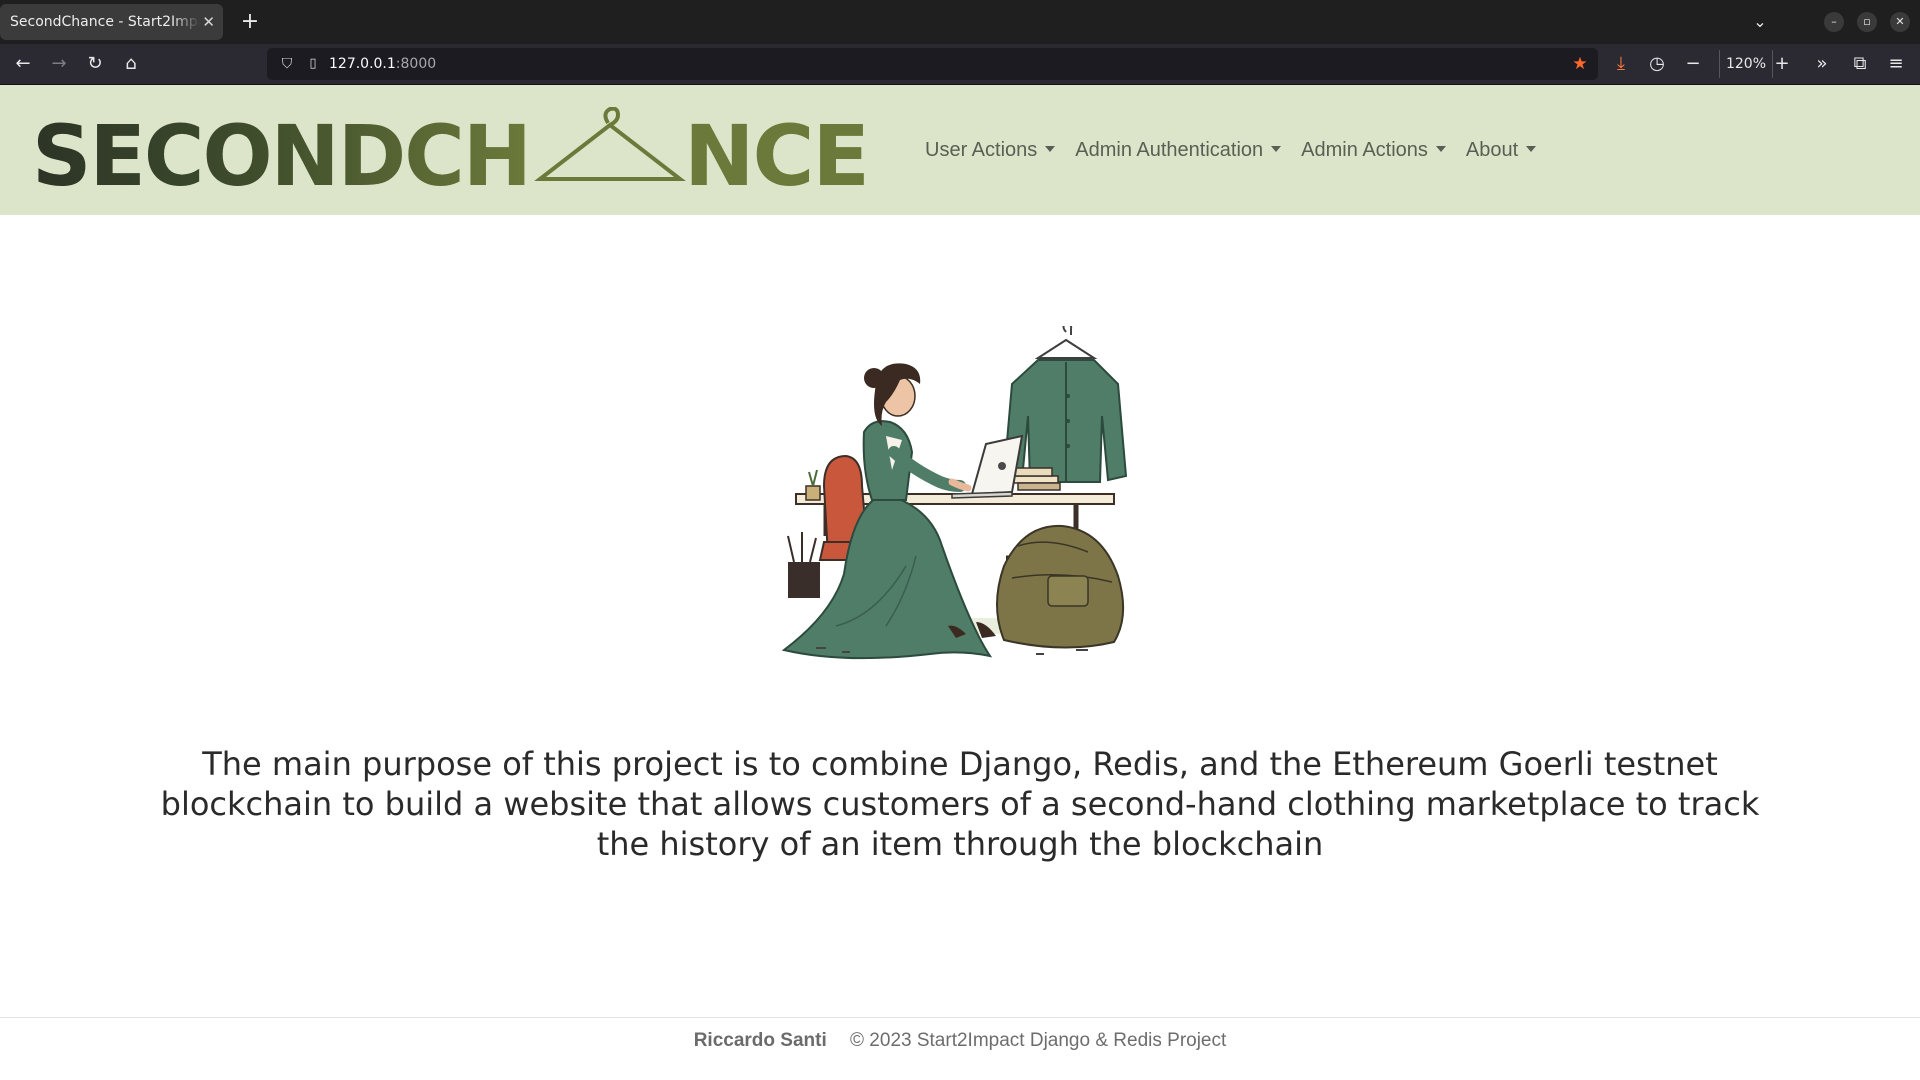 This screenshot has height=1080, width=1920. I want to click on tracking-shield-icon: ⛉, so click(287, 64).